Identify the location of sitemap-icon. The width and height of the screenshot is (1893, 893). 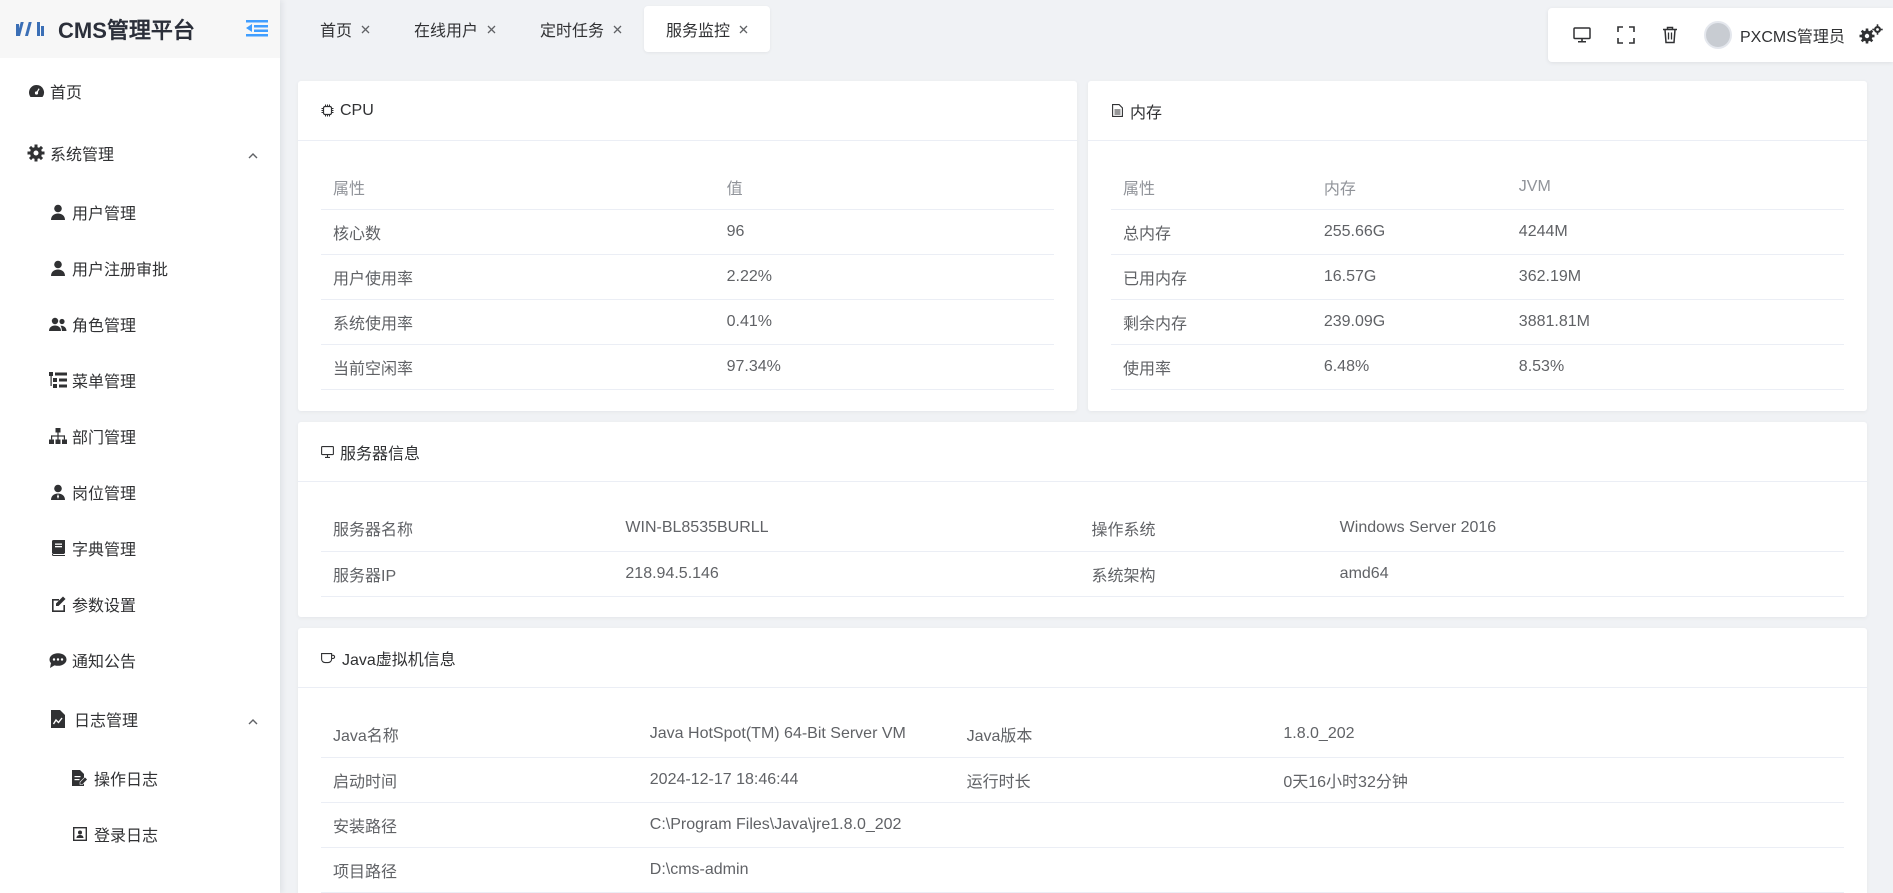
(58, 436).